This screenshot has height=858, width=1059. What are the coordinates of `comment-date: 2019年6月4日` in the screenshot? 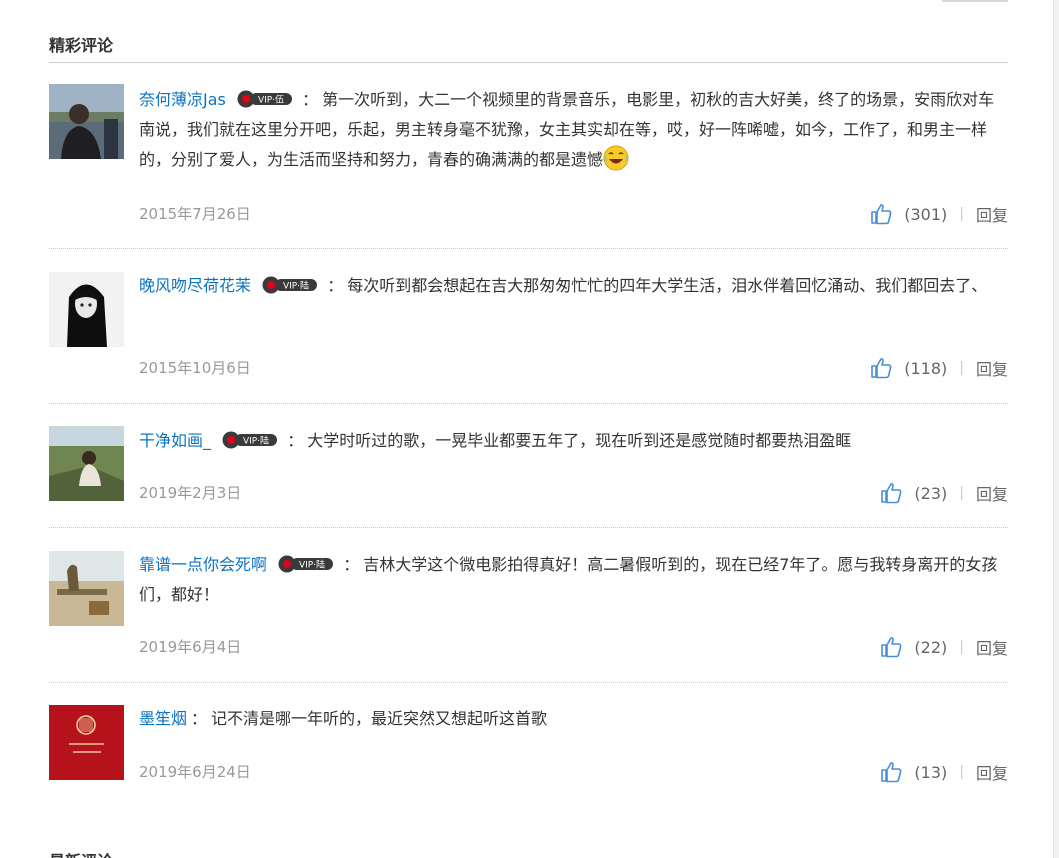 It's located at (190, 647).